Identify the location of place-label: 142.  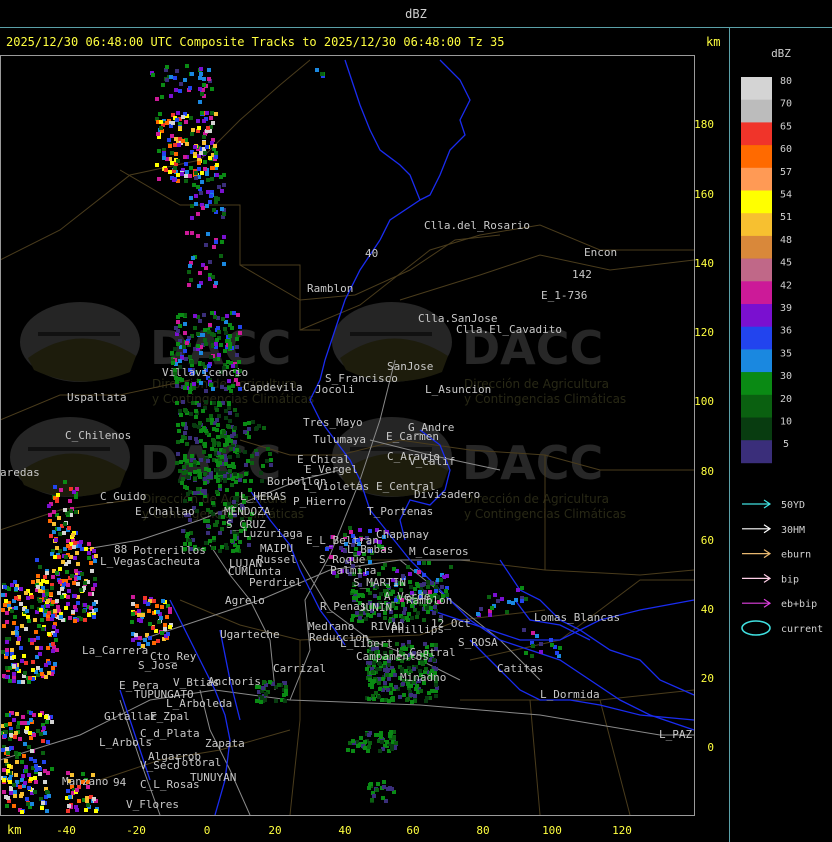
(582, 274).